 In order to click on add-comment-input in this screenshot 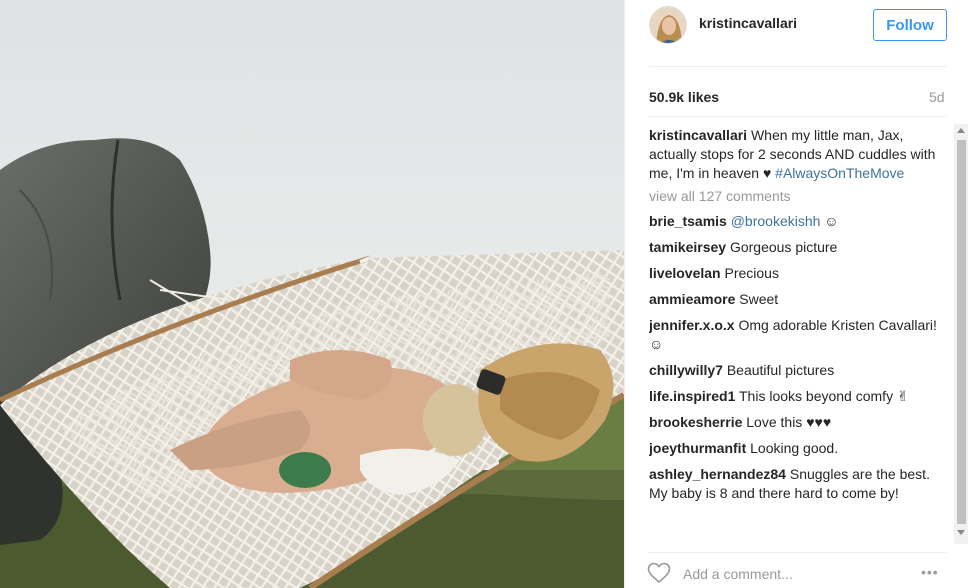, I will do `click(803, 574)`.